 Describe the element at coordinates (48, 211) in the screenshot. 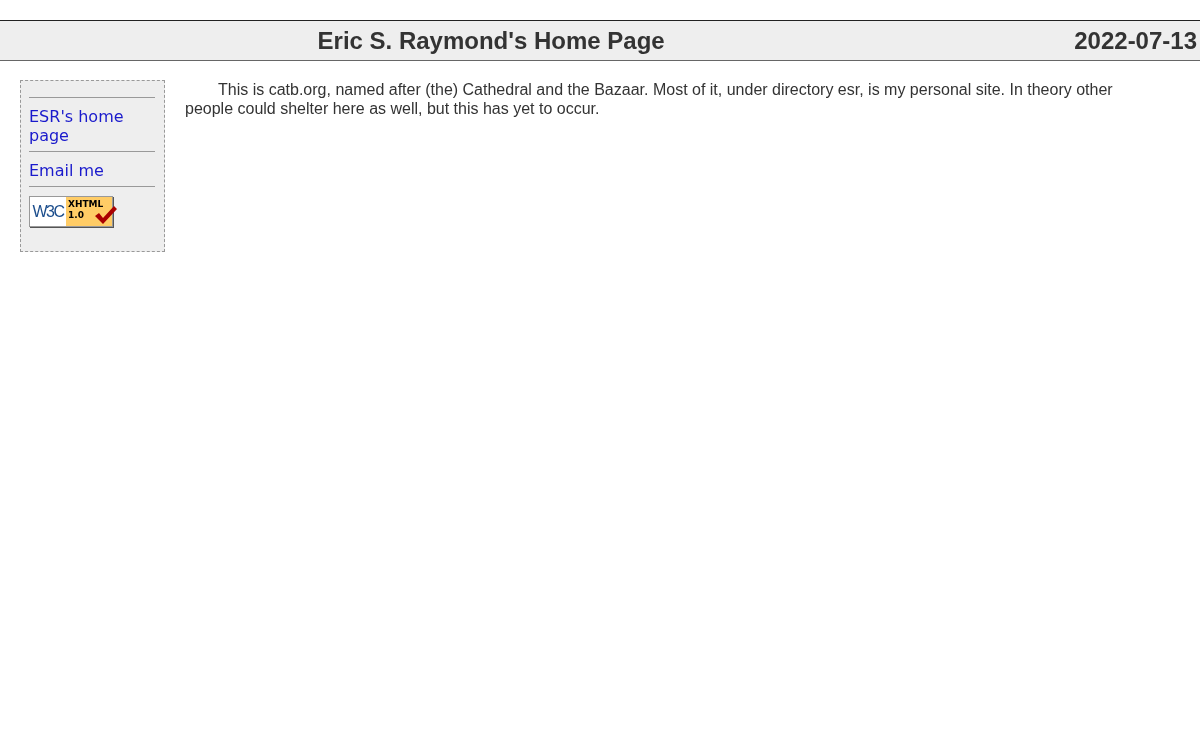

I see `badge-logo-text: W3C` at that location.